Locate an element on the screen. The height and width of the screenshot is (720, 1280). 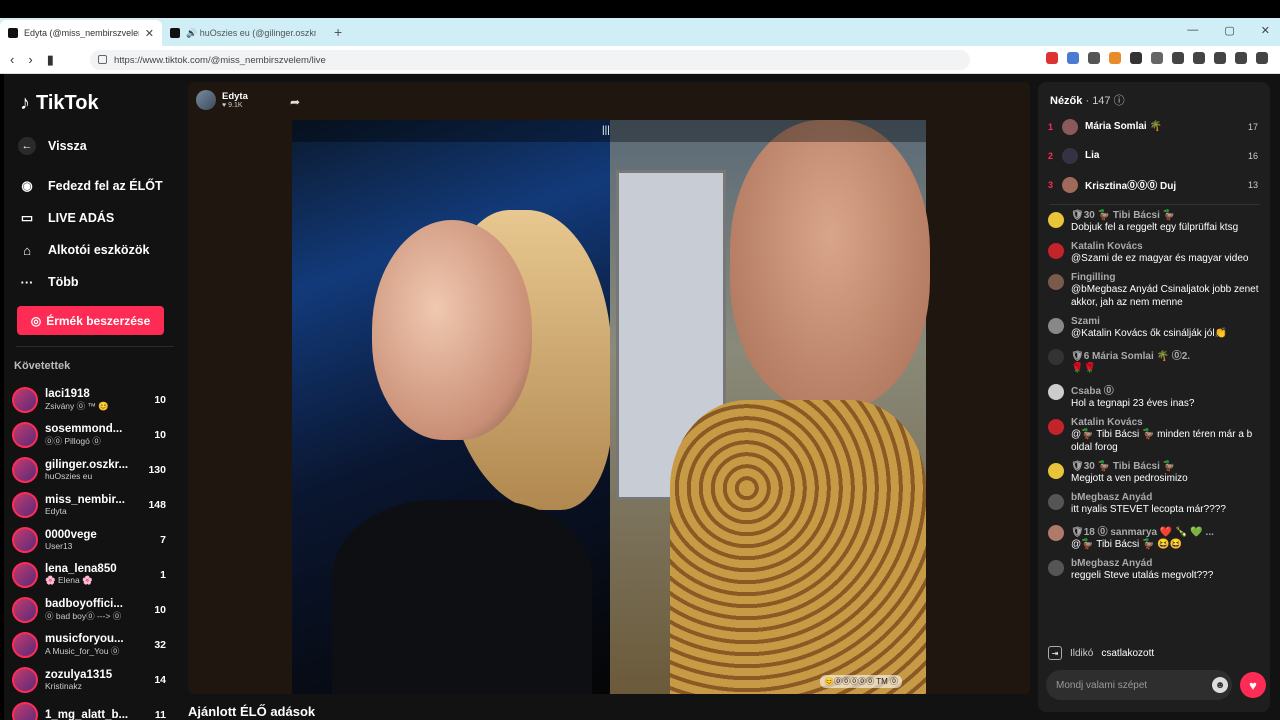
brand-text: TikTok is located at coordinates (67, 103).